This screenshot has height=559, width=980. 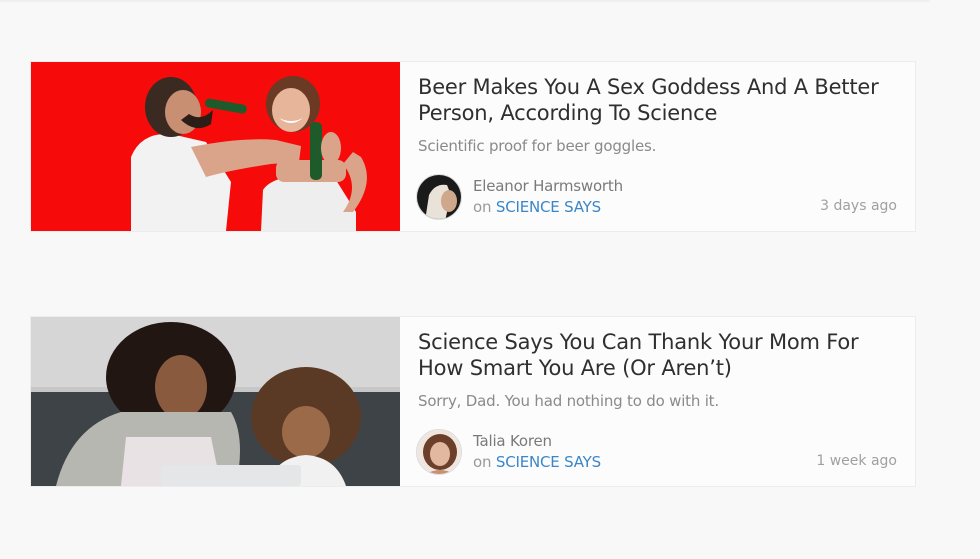 I want to click on beer-couple-image, so click(x=215, y=146).